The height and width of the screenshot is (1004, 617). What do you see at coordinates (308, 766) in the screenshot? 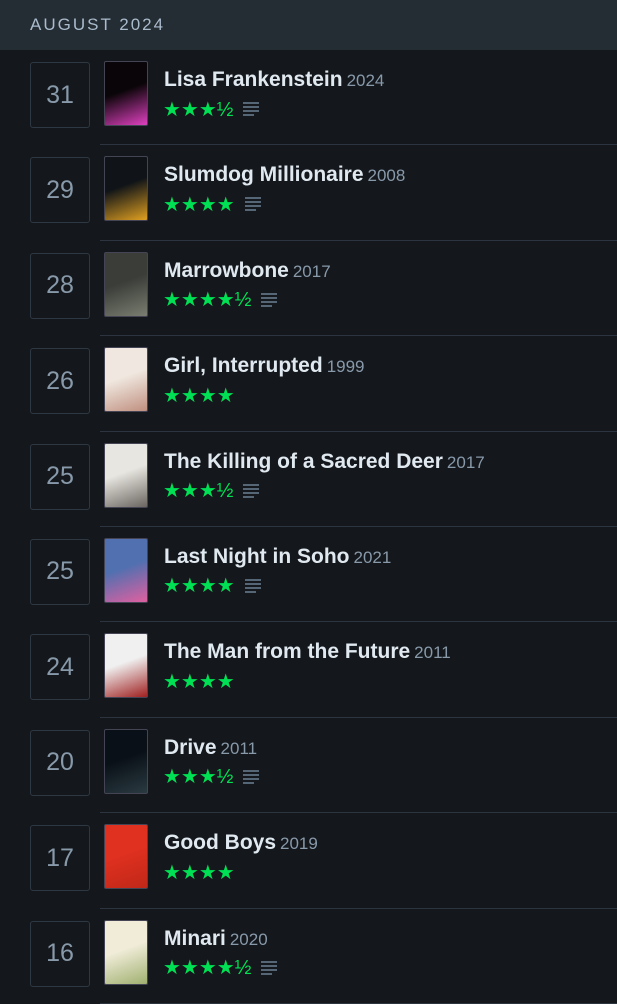
I see `diary-entry-row: 20 Drive 2011 ★★★½` at bounding box center [308, 766].